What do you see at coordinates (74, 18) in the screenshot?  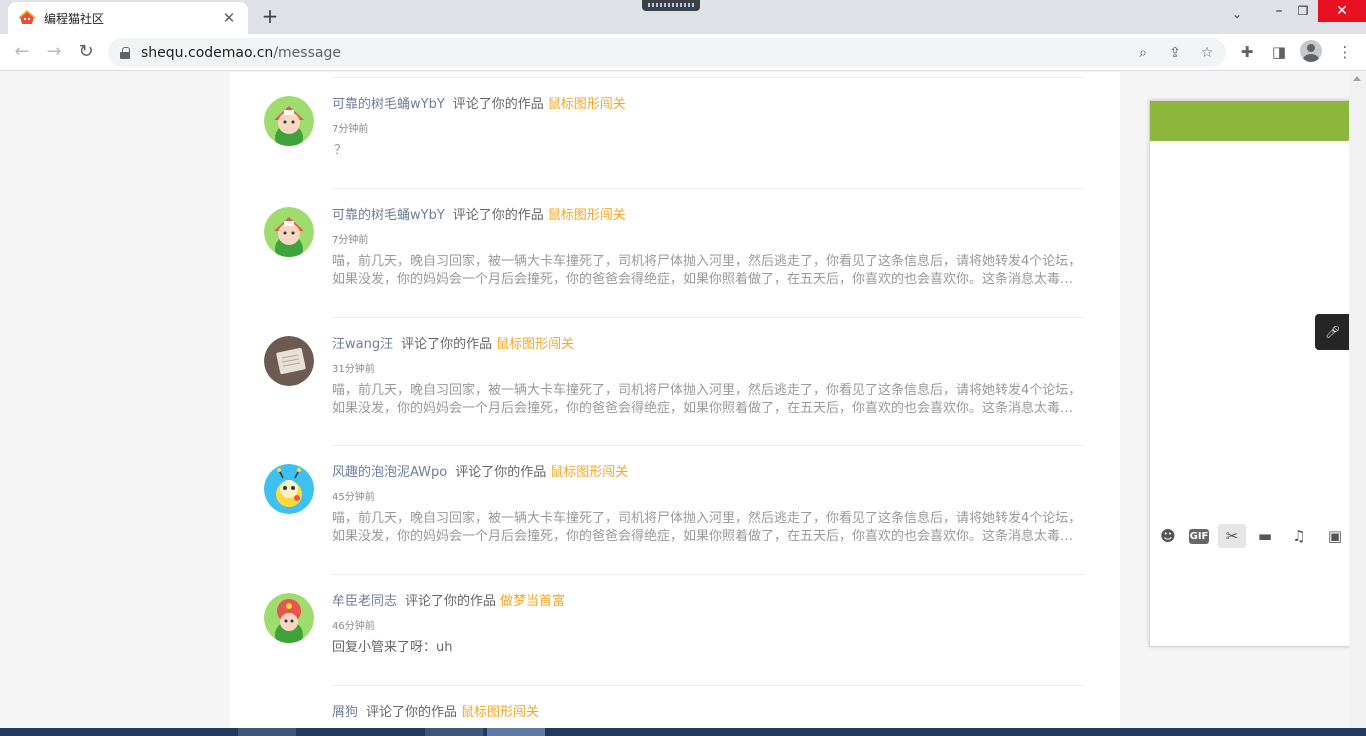 I see `tab-title: 编程猫社区` at bounding box center [74, 18].